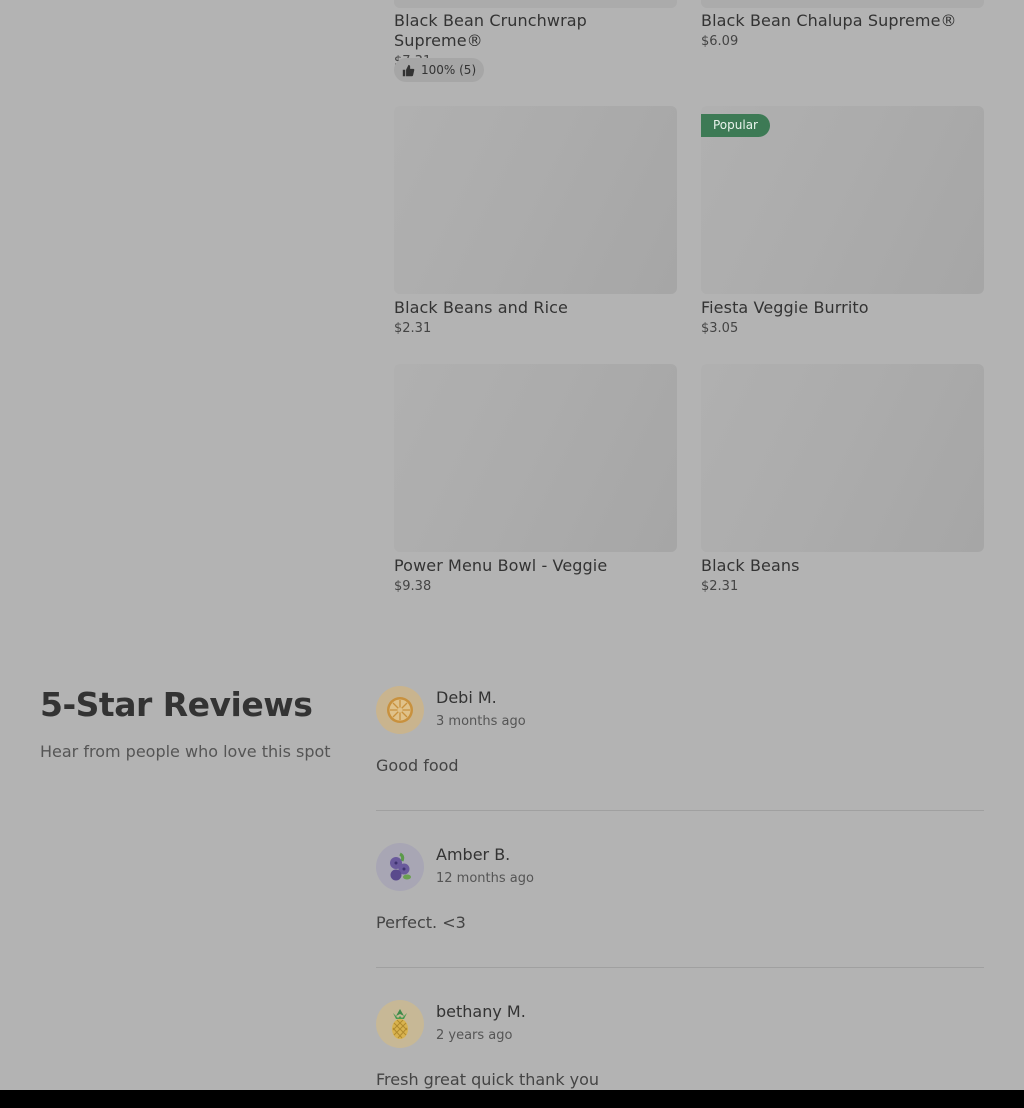  I want to click on review-time: 2 years ago, so click(474, 1035).